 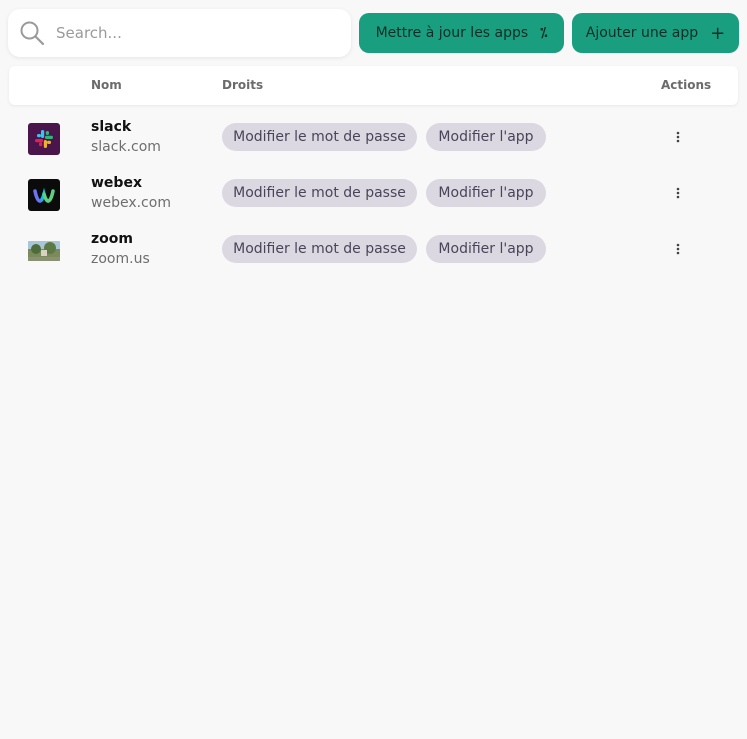 I want to click on slack-logo-icon, so click(x=44, y=139).